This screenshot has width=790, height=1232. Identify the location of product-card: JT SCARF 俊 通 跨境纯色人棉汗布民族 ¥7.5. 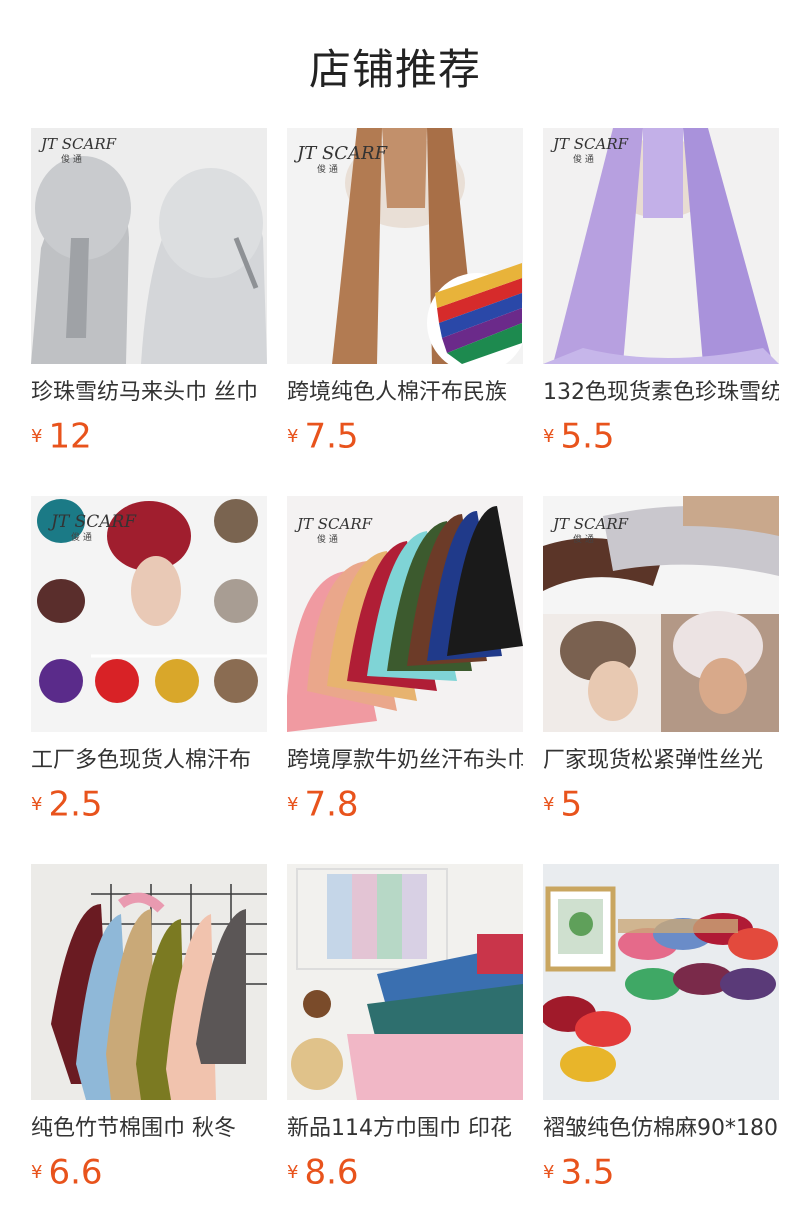
(405, 292).